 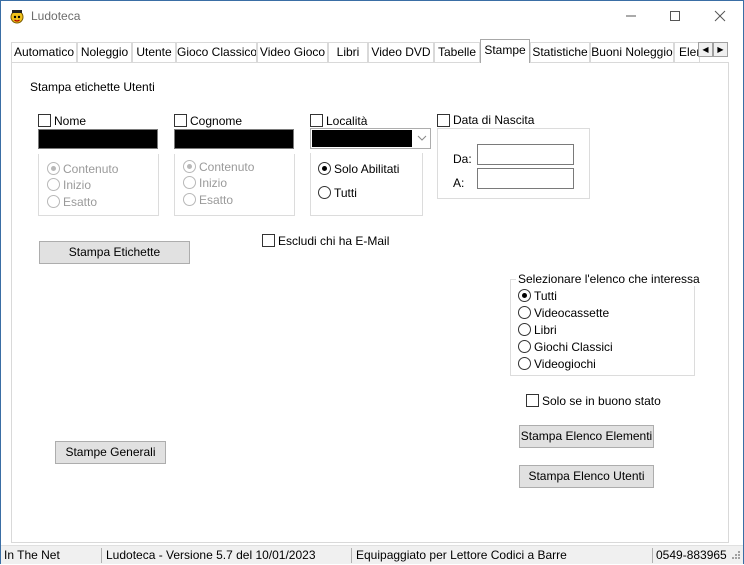 What do you see at coordinates (316, 120) in the screenshot?
I see `localita-checkbox` at bounding box center [316, 120].